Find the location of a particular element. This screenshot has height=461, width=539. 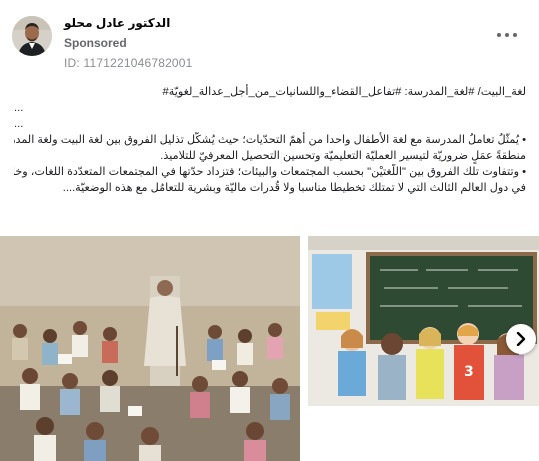

sponsored-label: Sponsored is located at coordinates (95, 43).